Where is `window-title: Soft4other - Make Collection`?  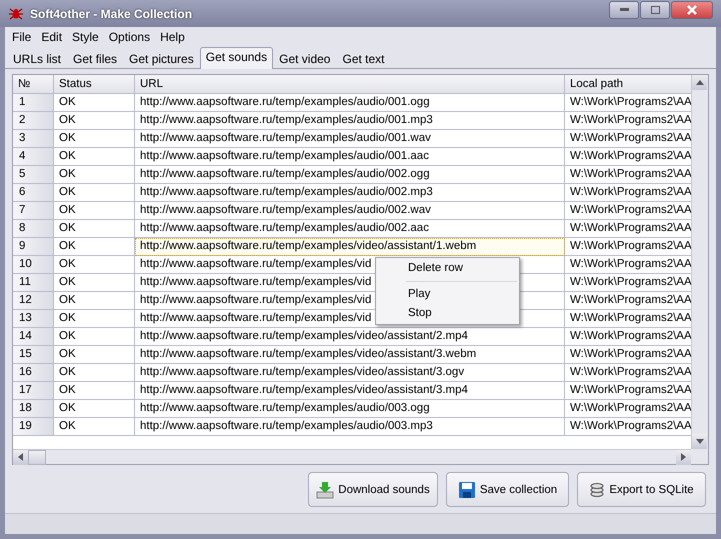 window-title: Soft4other - Make Collection is located at coordinates (112, 13).